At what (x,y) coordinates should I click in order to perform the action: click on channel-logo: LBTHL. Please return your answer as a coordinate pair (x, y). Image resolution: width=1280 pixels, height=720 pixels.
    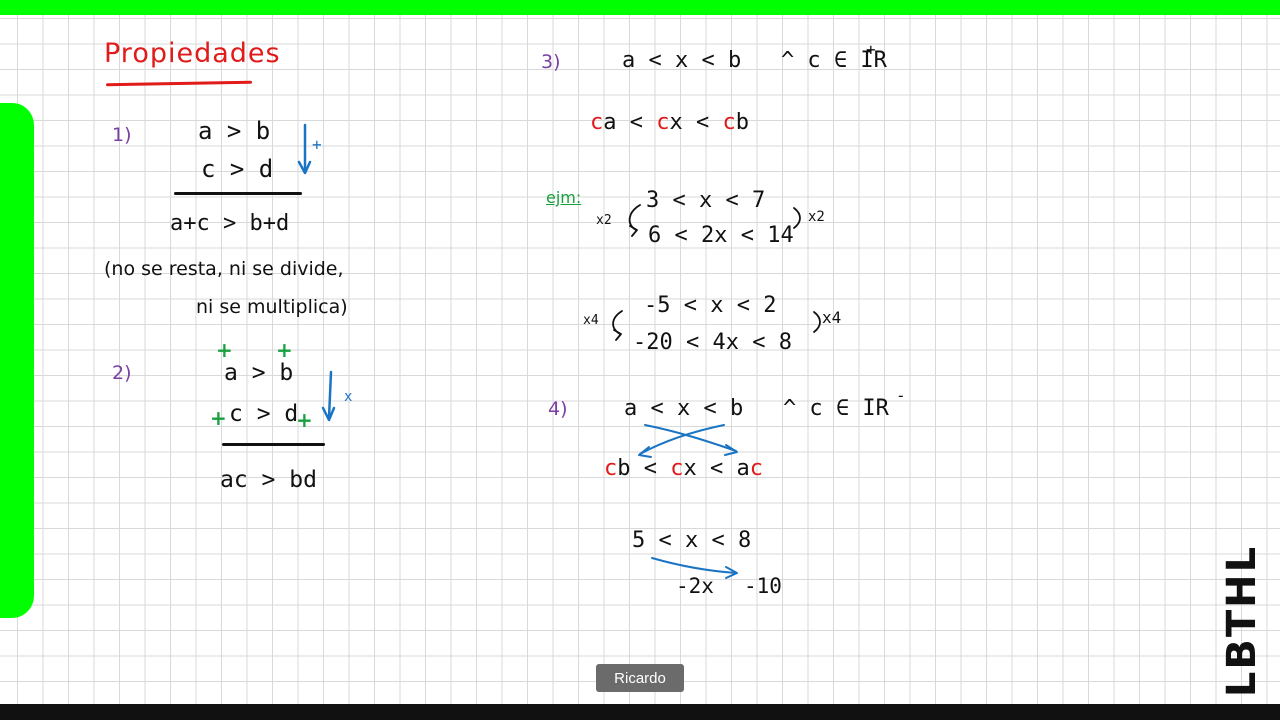
    Looking at the image, I should click on (1242, 621).